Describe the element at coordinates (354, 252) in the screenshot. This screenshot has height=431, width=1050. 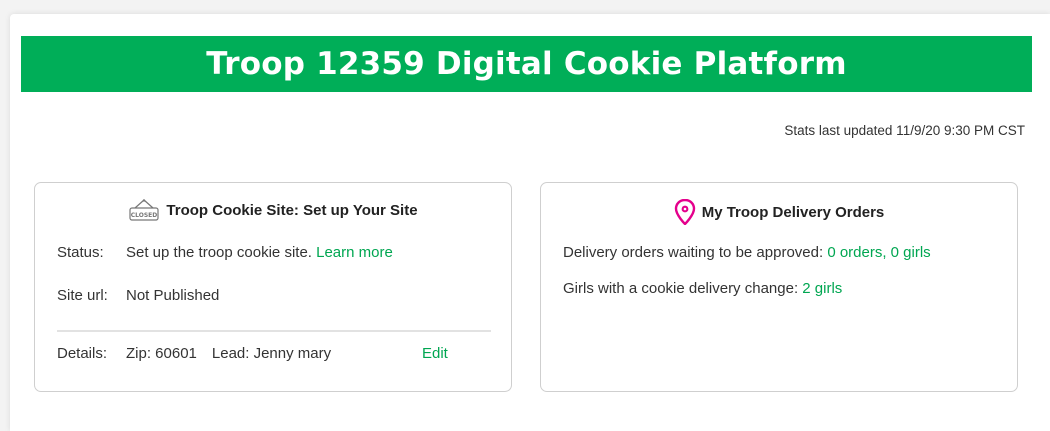
I see `learn-more-link: Learn more` at that location.